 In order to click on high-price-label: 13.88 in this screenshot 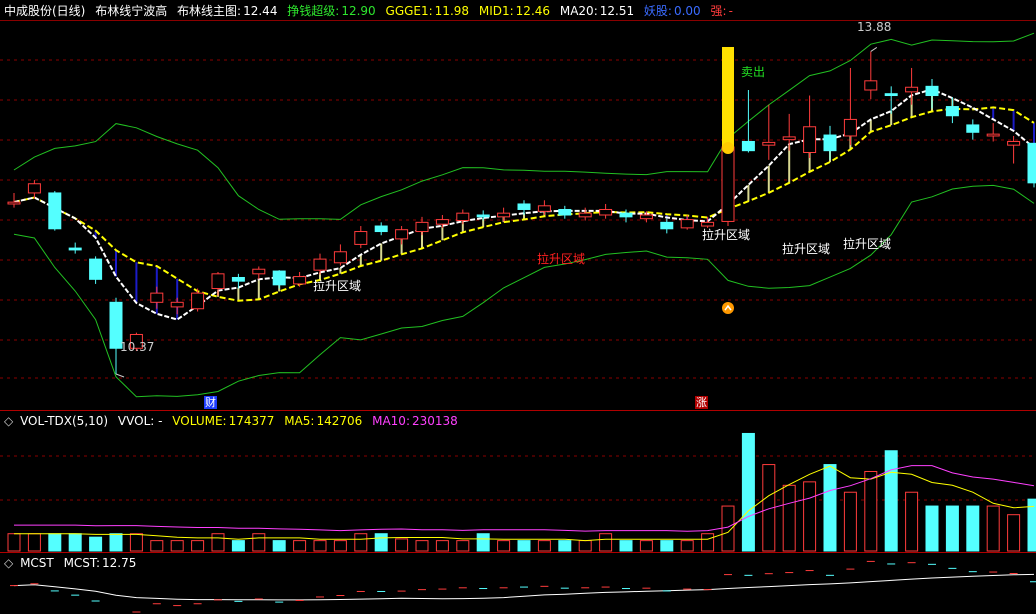, I will do `click(874, 27)`.